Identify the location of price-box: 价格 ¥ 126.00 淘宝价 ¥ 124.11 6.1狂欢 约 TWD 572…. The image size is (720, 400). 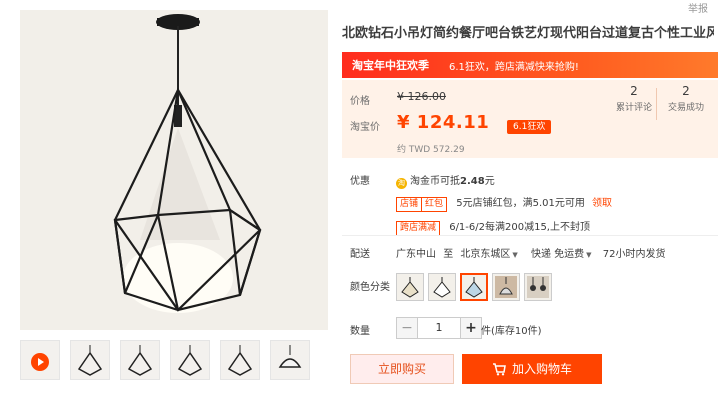
(530, 119).